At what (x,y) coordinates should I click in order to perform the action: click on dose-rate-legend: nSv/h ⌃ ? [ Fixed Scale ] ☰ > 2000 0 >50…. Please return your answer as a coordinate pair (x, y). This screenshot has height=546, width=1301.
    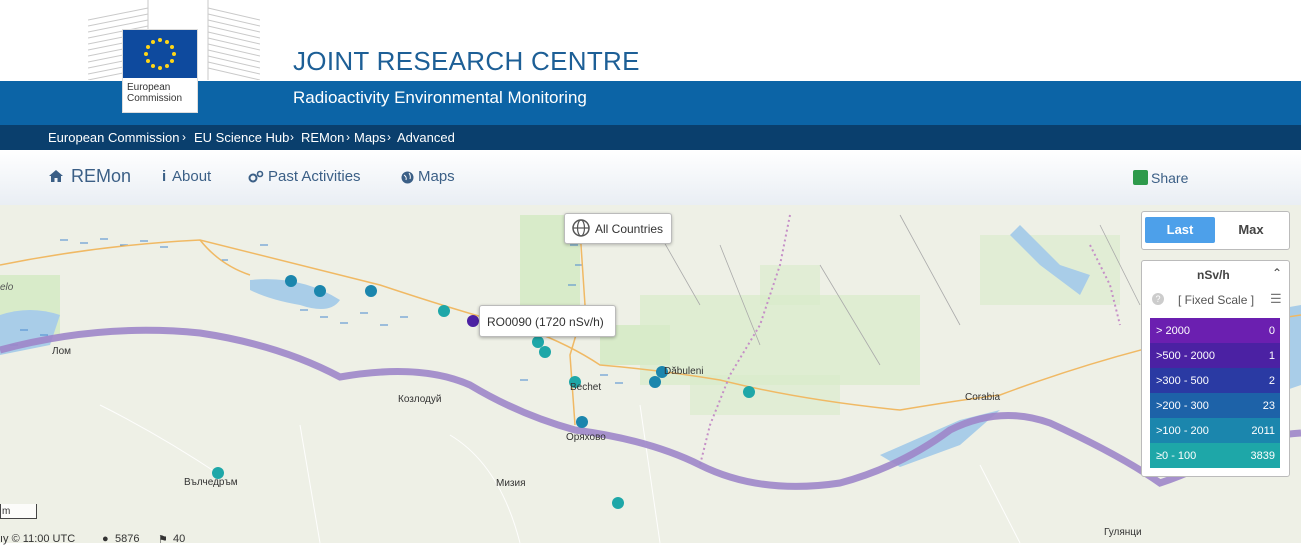
    Looking at the image, I should click on (1215, 368).